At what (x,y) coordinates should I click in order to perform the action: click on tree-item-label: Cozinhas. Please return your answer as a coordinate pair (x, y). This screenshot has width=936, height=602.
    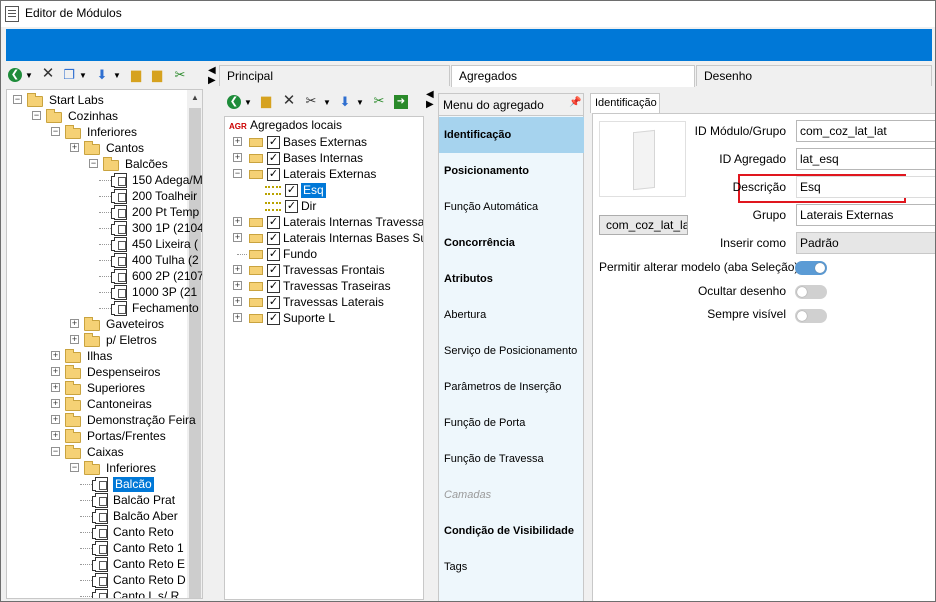
    Looking at the image, I should click on (93, 116).